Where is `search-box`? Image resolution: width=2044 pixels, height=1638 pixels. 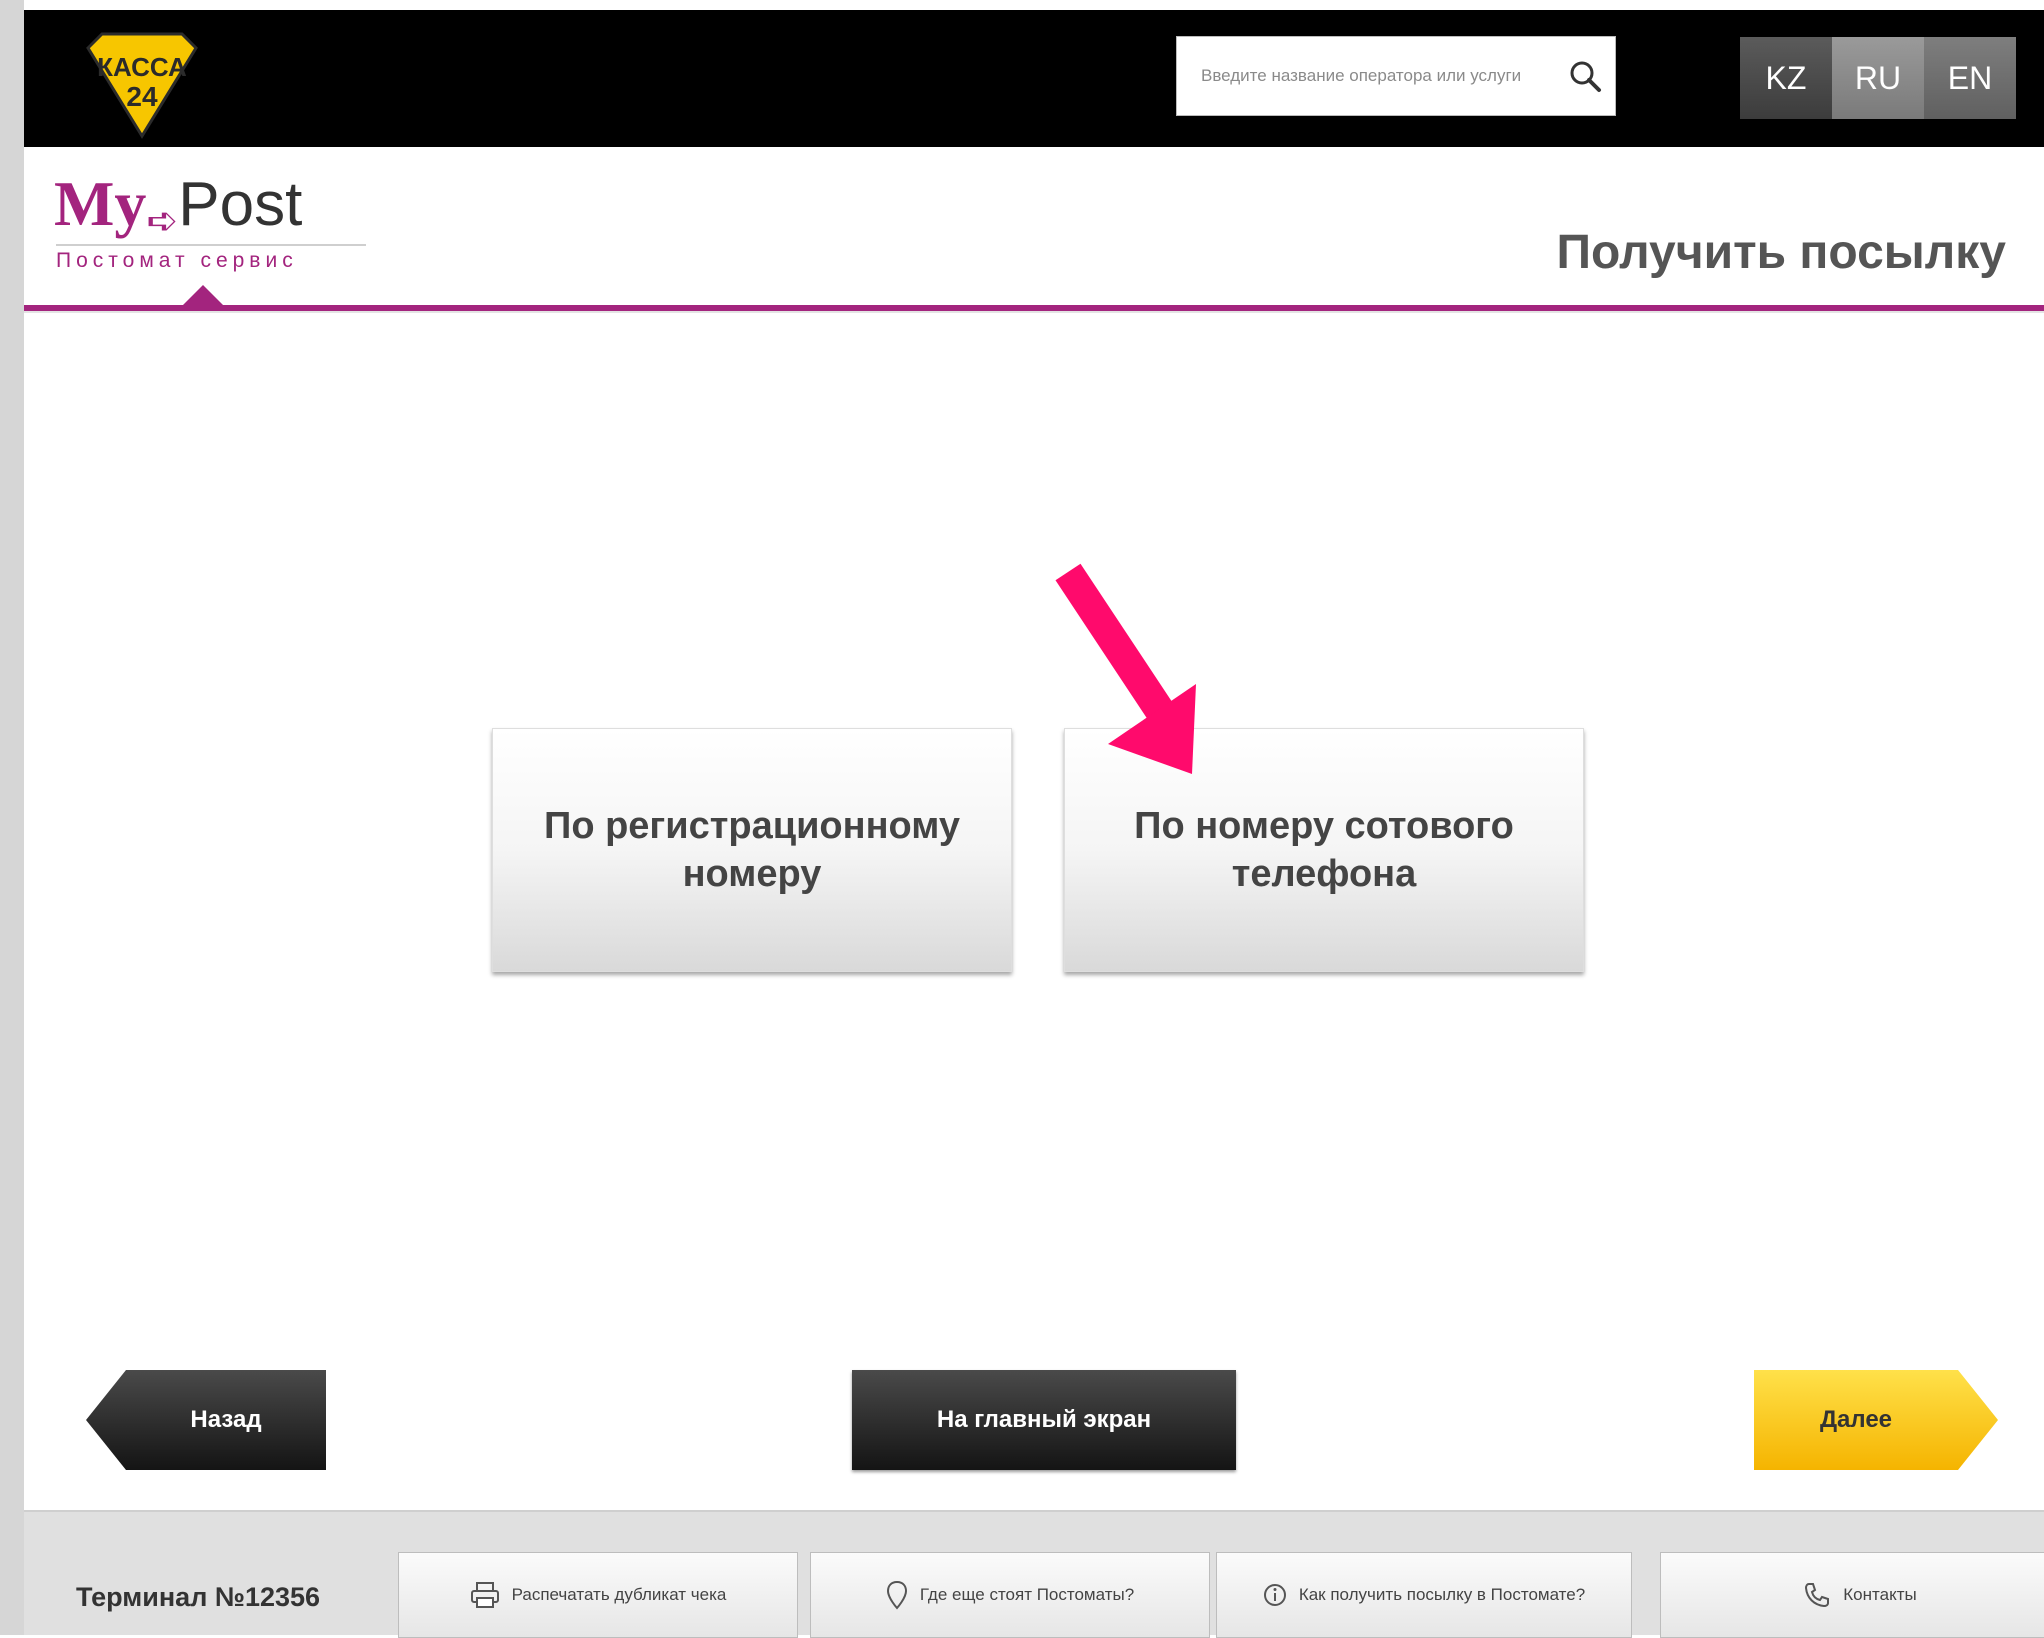
search-box is located at coordinates (1396, 76).